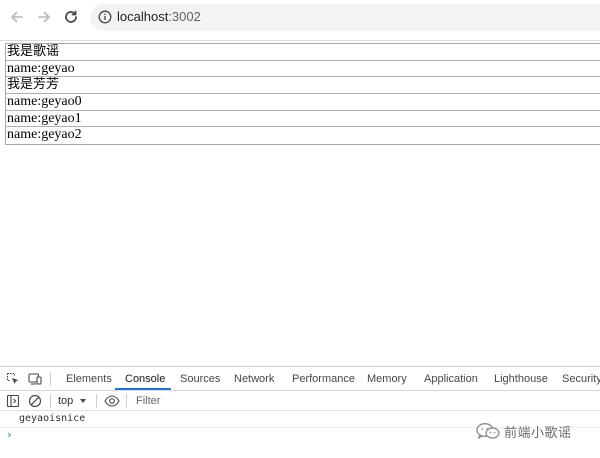 This screenshot has height=458, width=600. What do you see at coordinates (303, 119) in the screenshot?
I see `list-item: name:geyao1` at bounding box center [303, 119].